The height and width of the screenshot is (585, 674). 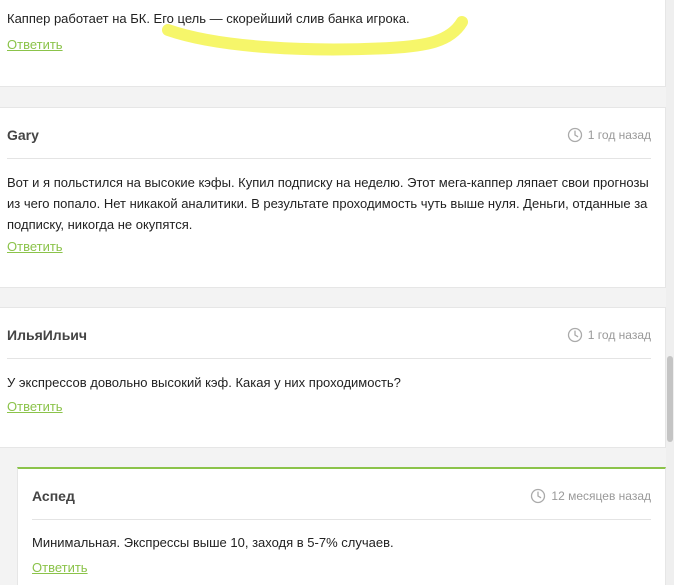 What do you see at coordinates (670, 399) in the screenshot?
I see `scrollbar-thumb` at bounding box center [670, 399].